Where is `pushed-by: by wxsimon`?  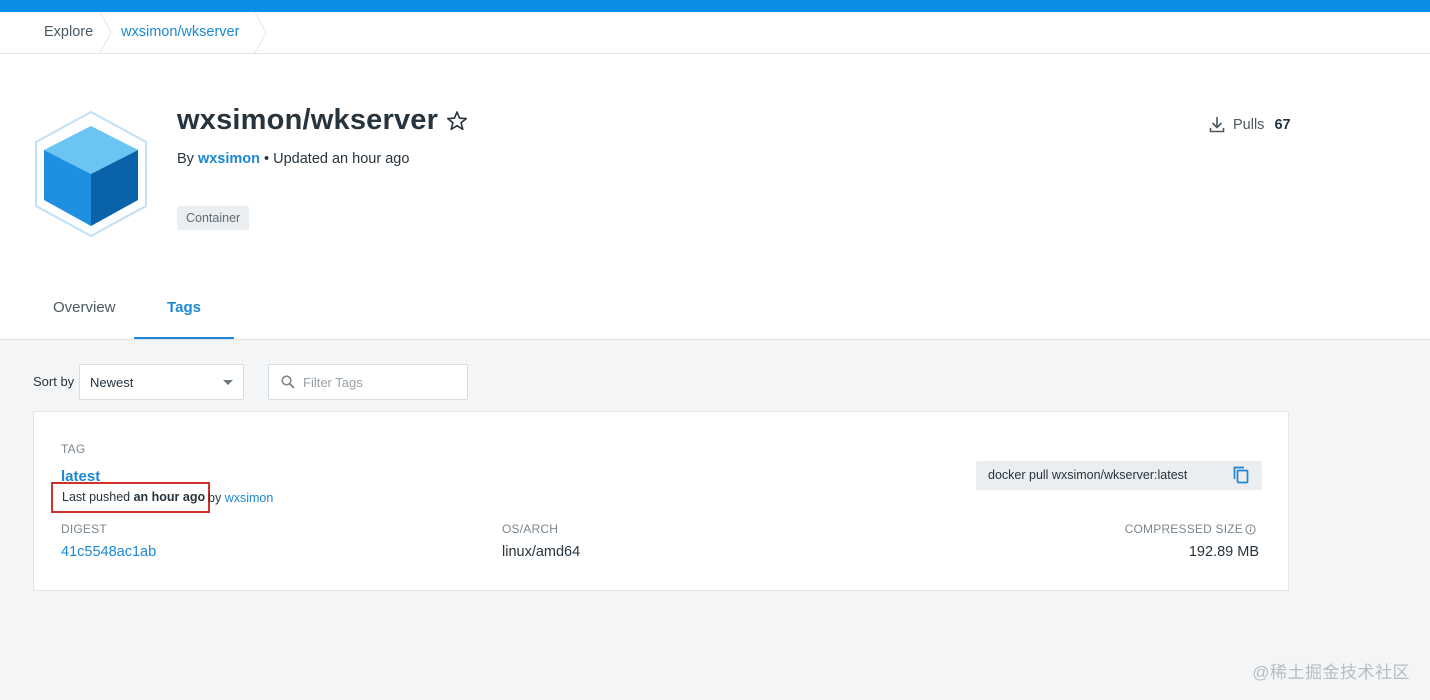
pushed-by: by wxsimon is located at coordinates (241, 498).